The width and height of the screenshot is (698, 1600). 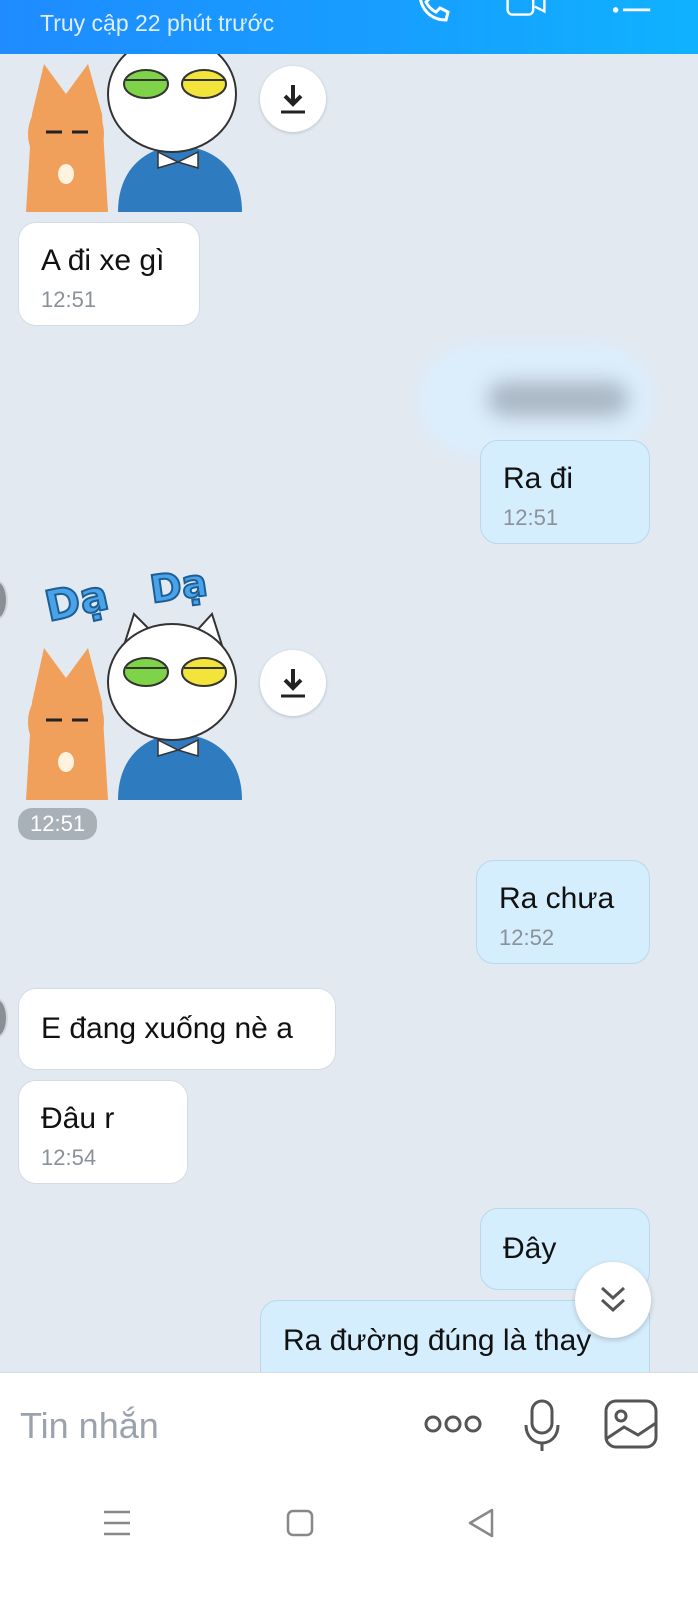 What do you see at coordinates (58, 824) in the screenshot?
I see `sticker-time: 12:51` at bounding box center [58, 824].